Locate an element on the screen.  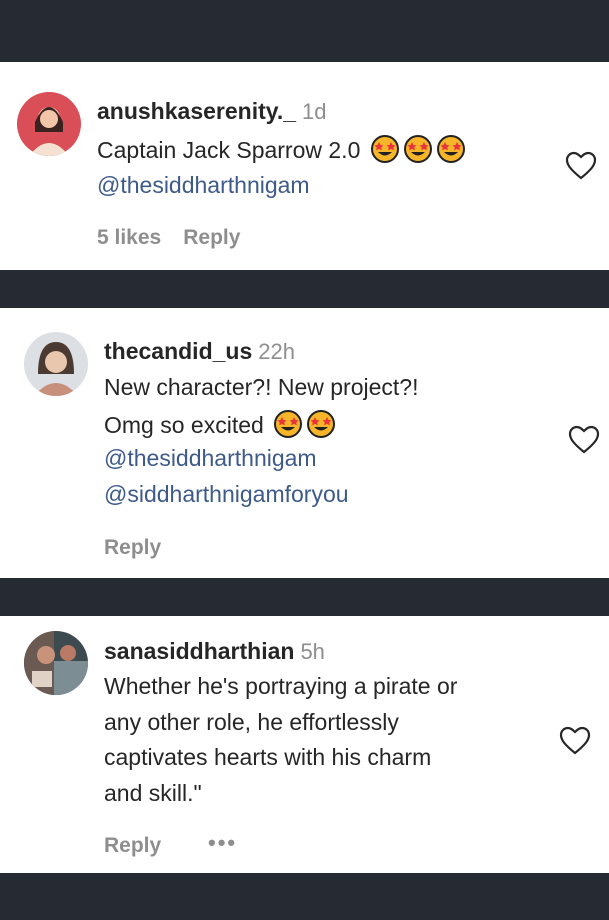
mention-link: @siddharthnigamforyou is located at coordinates (226, 494).